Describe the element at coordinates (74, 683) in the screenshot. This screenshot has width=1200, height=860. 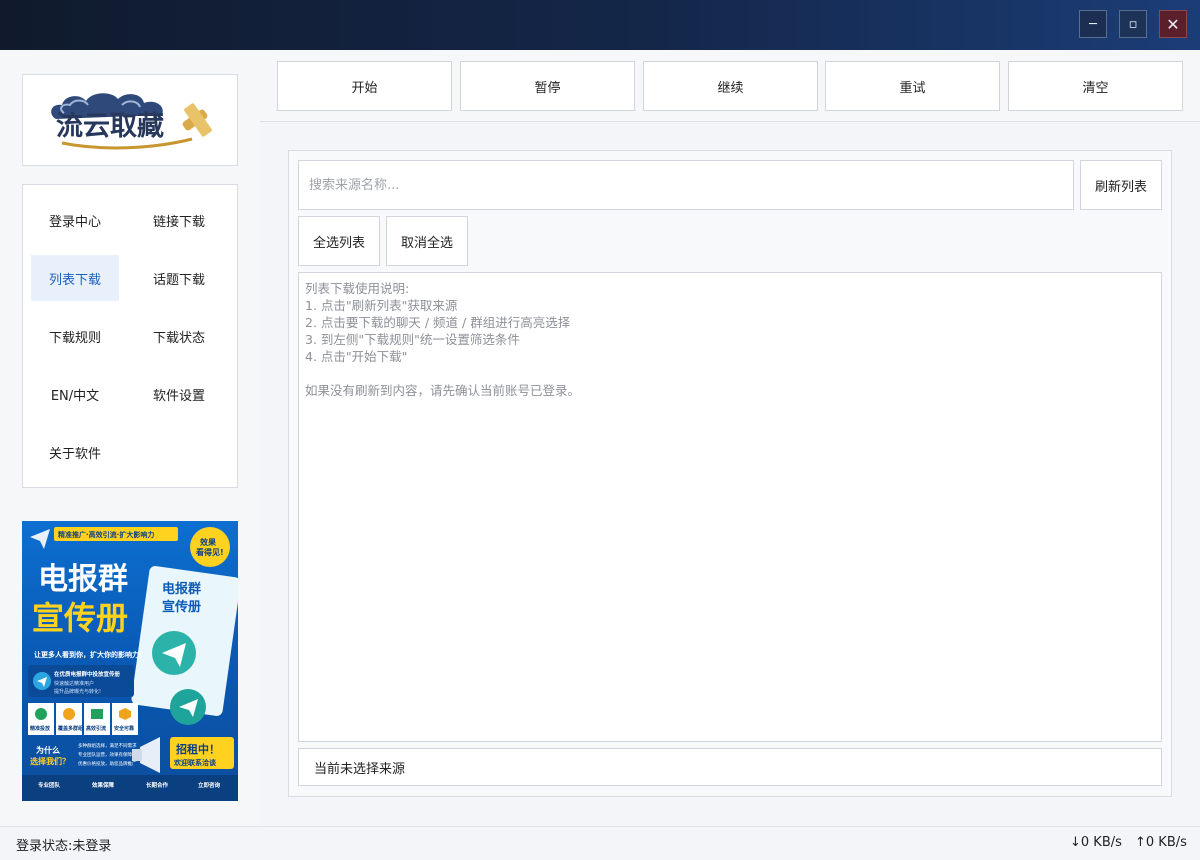
I see `svg-text: 快速触达精准用户` at that location.